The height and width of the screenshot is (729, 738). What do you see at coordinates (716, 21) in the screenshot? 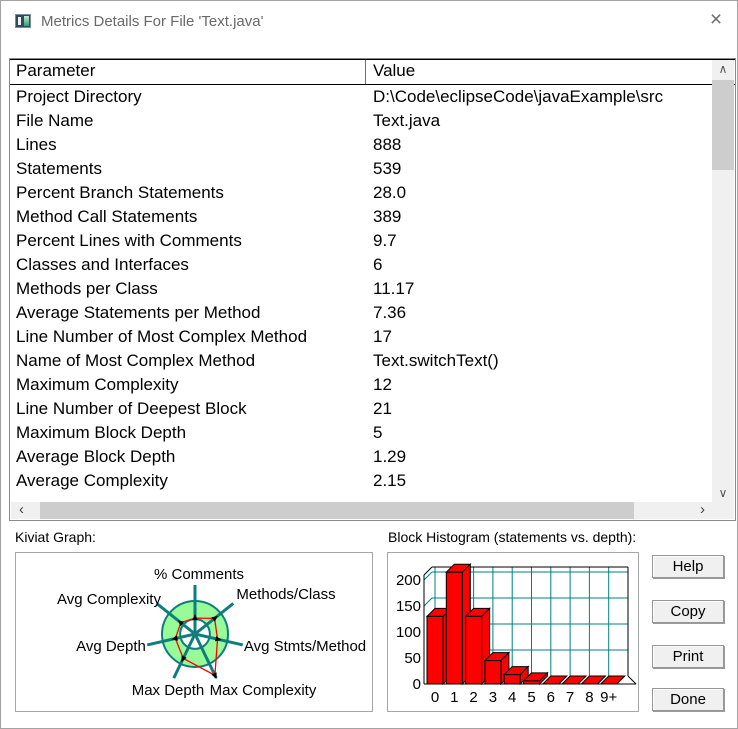
I see `close-icon: ×` at bounding box center [716, 21].